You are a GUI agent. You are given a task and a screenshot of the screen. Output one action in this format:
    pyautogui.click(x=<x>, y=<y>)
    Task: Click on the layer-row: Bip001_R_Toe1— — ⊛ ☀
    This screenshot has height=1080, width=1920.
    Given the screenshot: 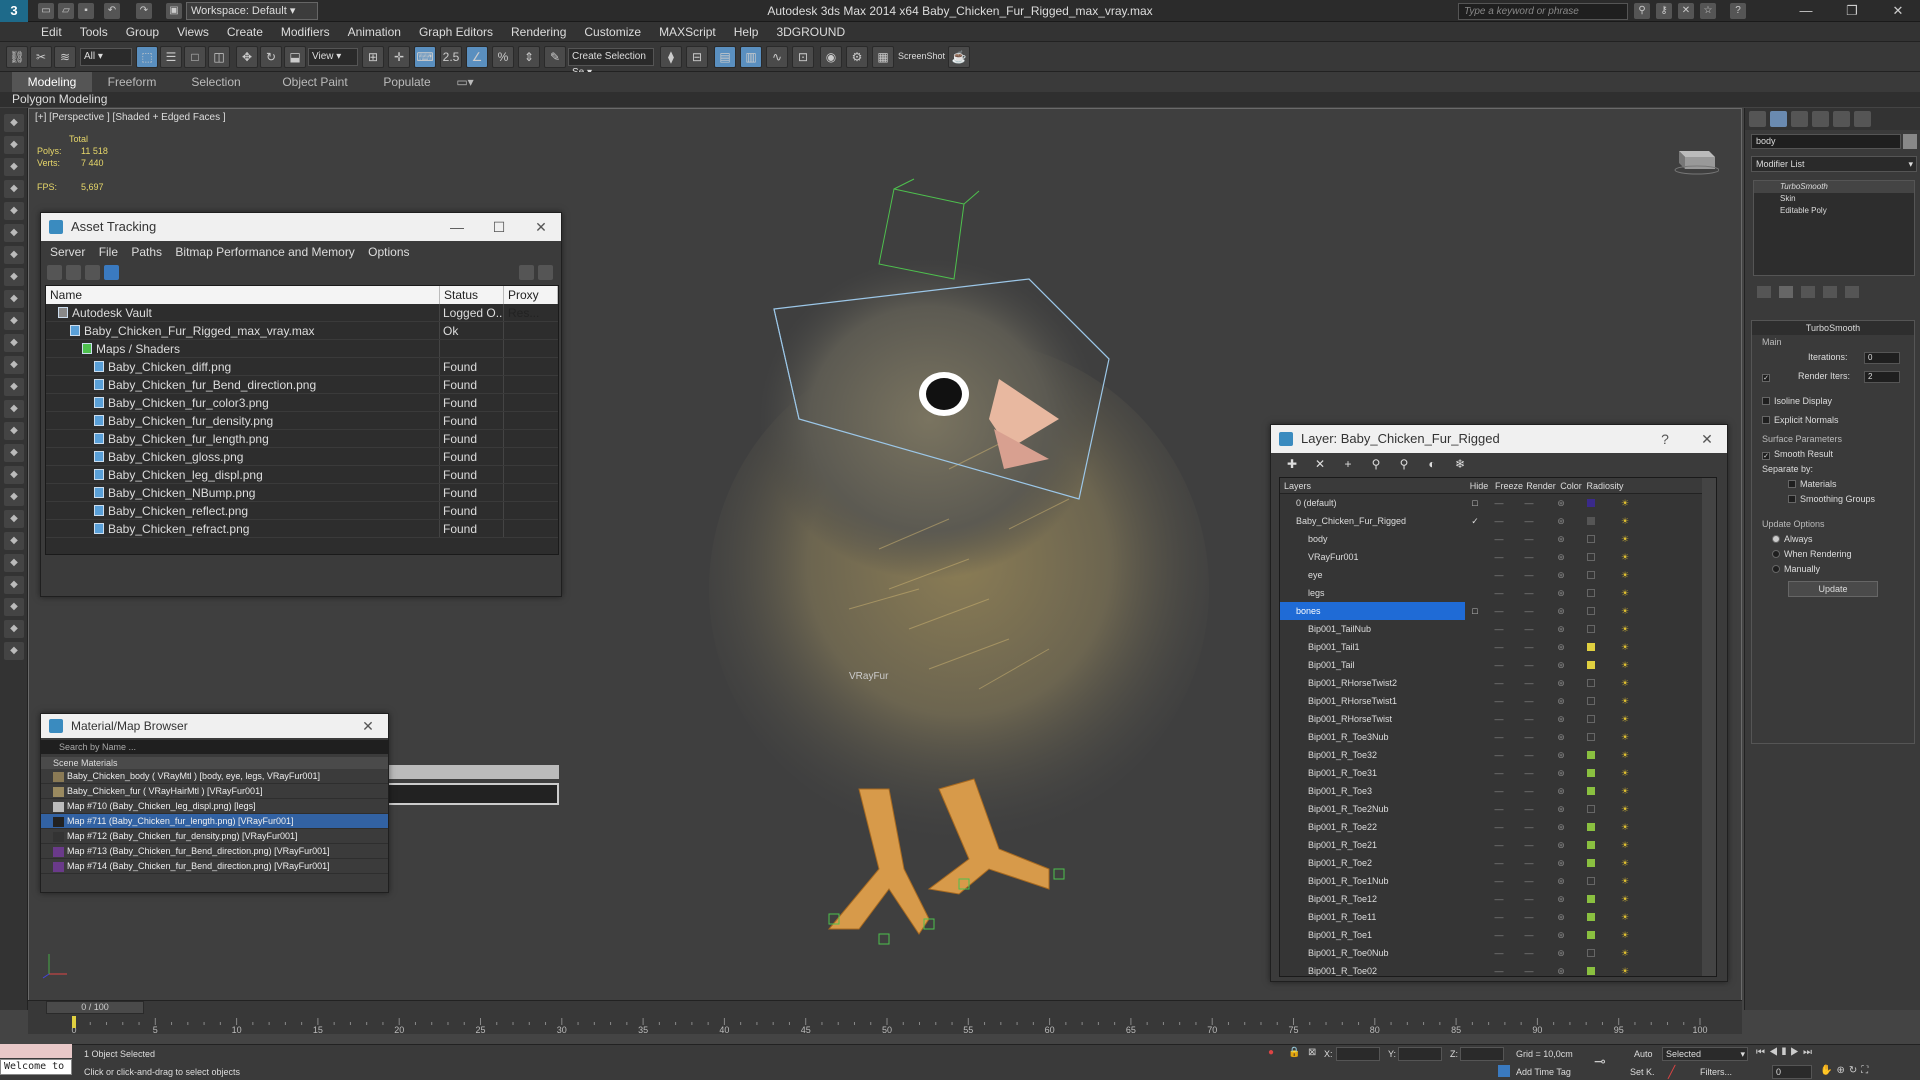 What is the action you would take?
    pyautogui.click(x=1498, y=935)
    